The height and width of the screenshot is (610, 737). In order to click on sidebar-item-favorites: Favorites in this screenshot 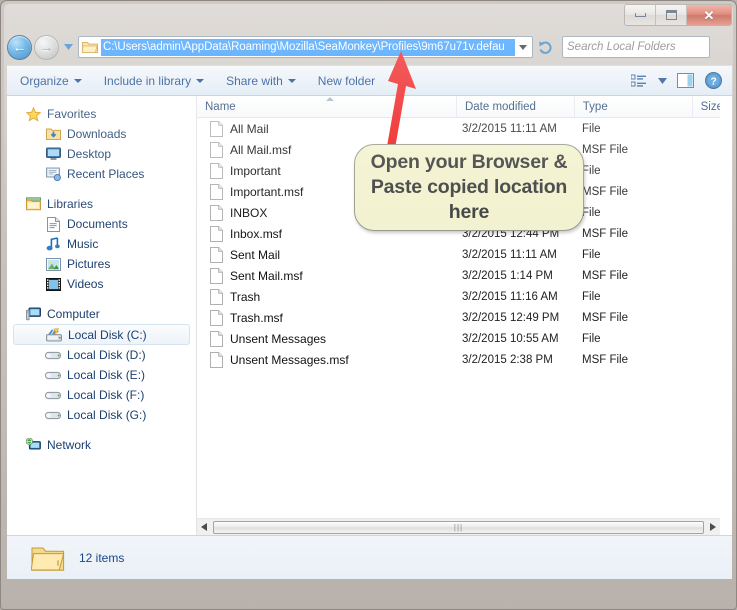, I will do `click(101, 114)`.